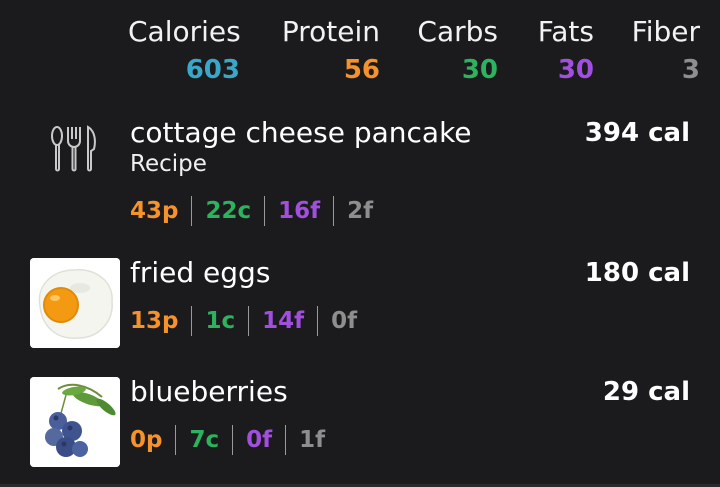  Describe the element at coordinates (209, 391) in the screenshot. I see `food-name: blueberries` at that location.